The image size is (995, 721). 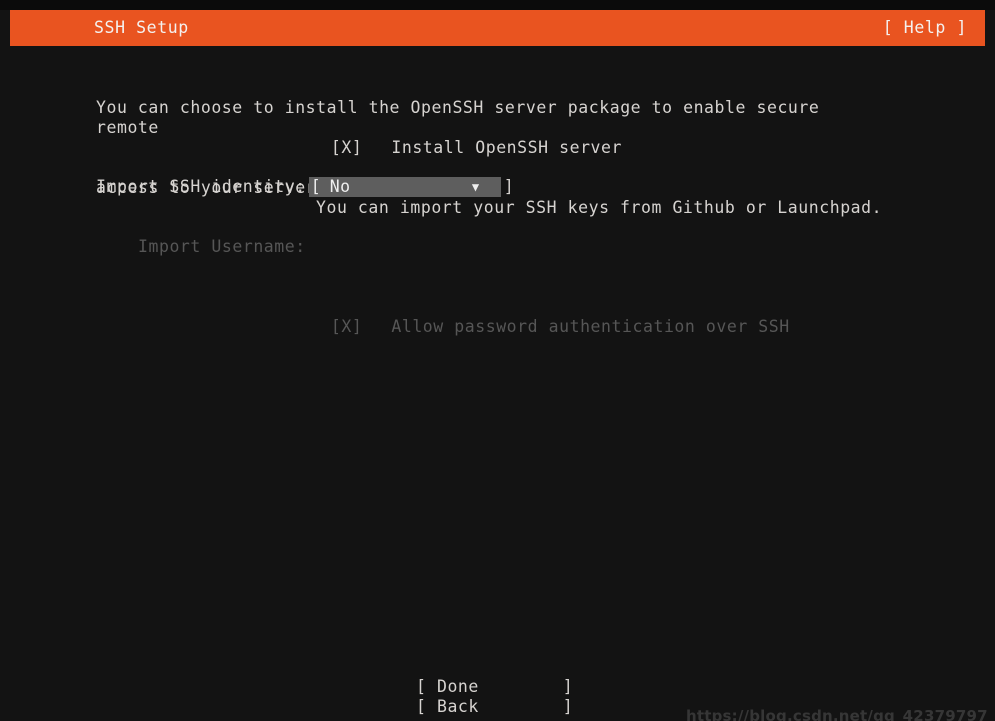 I want to click on import-ssh-identity-label: Import SSH identity:, so click(x=201, y=186).